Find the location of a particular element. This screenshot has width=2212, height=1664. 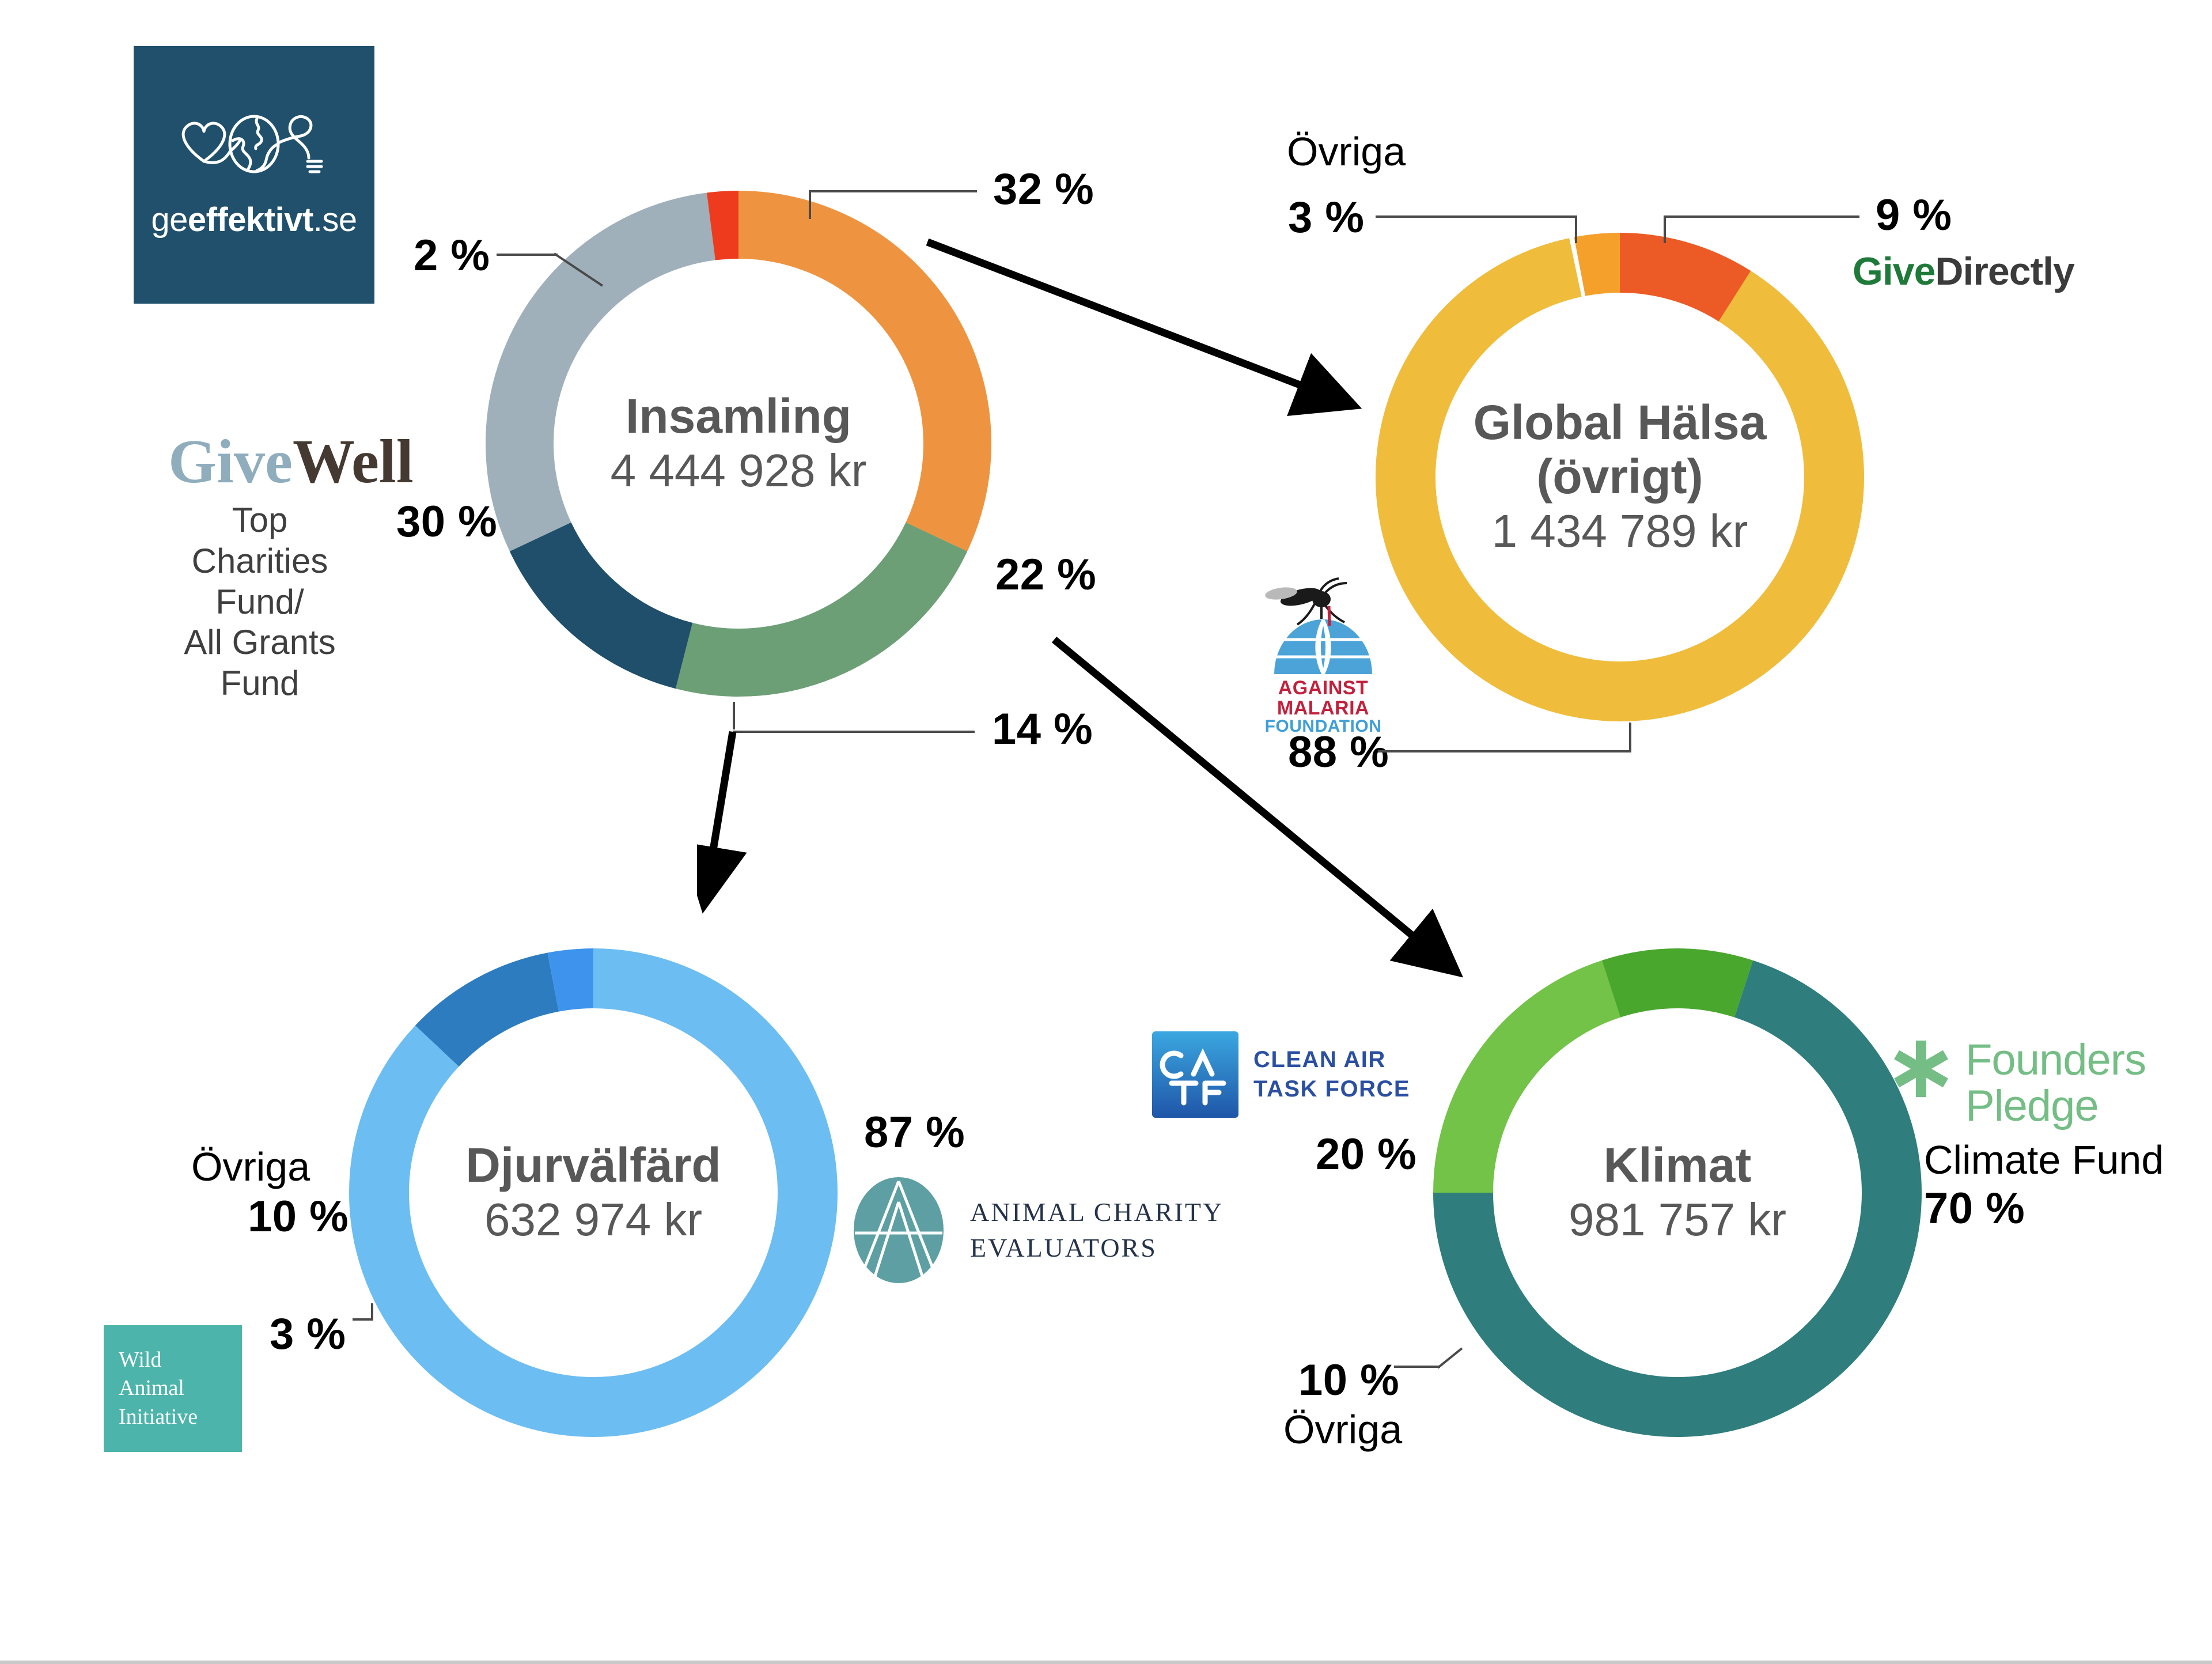

amf-wordmark: AGAINST MALARIA FOUNDATION is located at coordinates (1323, 707).